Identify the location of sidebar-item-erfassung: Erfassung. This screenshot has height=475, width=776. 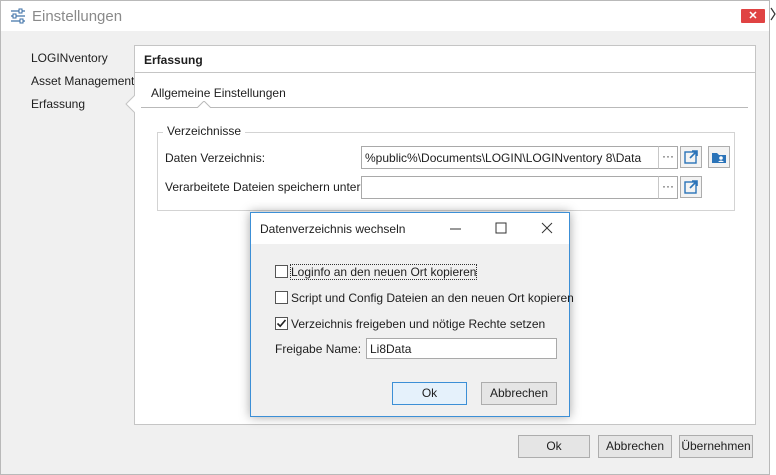
(58, 104).